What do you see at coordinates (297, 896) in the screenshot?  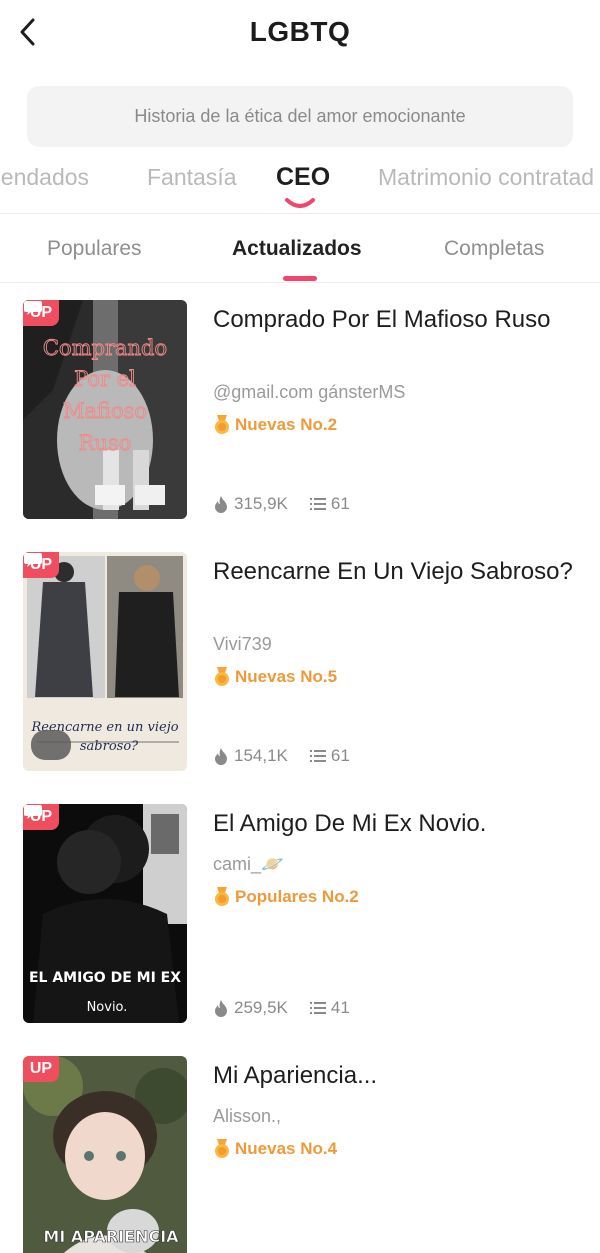 I see `rank-text: Populares No.2` at bounding box center [297, 896].